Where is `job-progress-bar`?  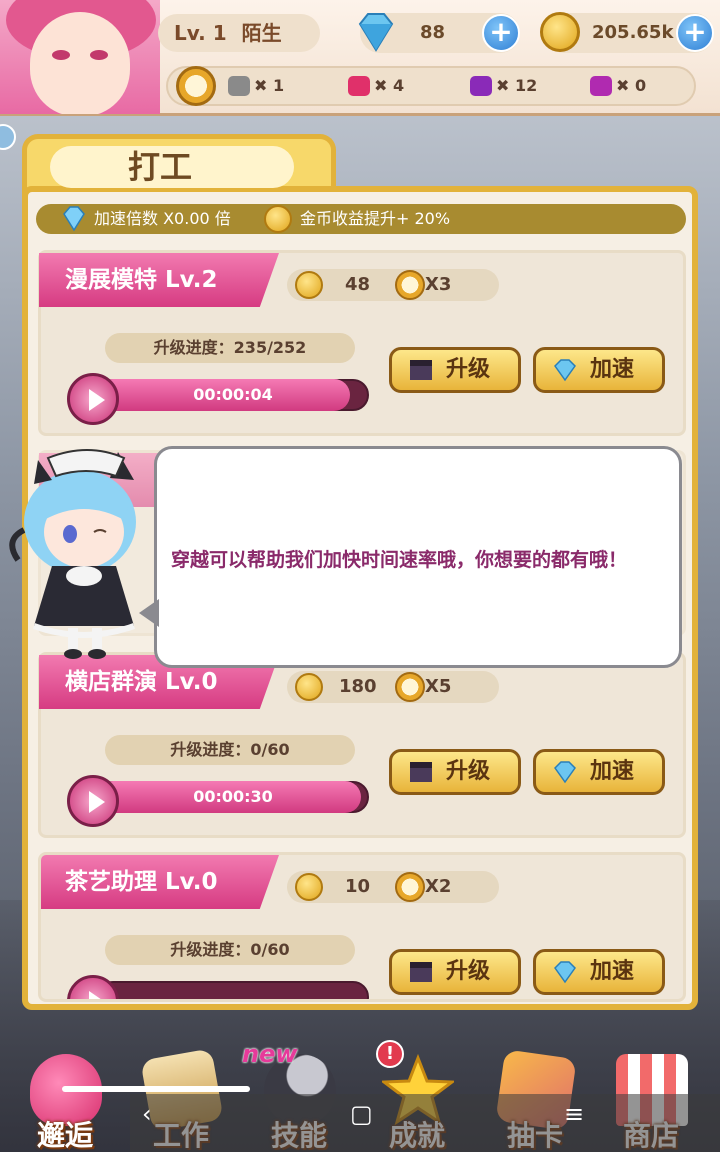 job-progress-bar is located at coordinates (220, 987).